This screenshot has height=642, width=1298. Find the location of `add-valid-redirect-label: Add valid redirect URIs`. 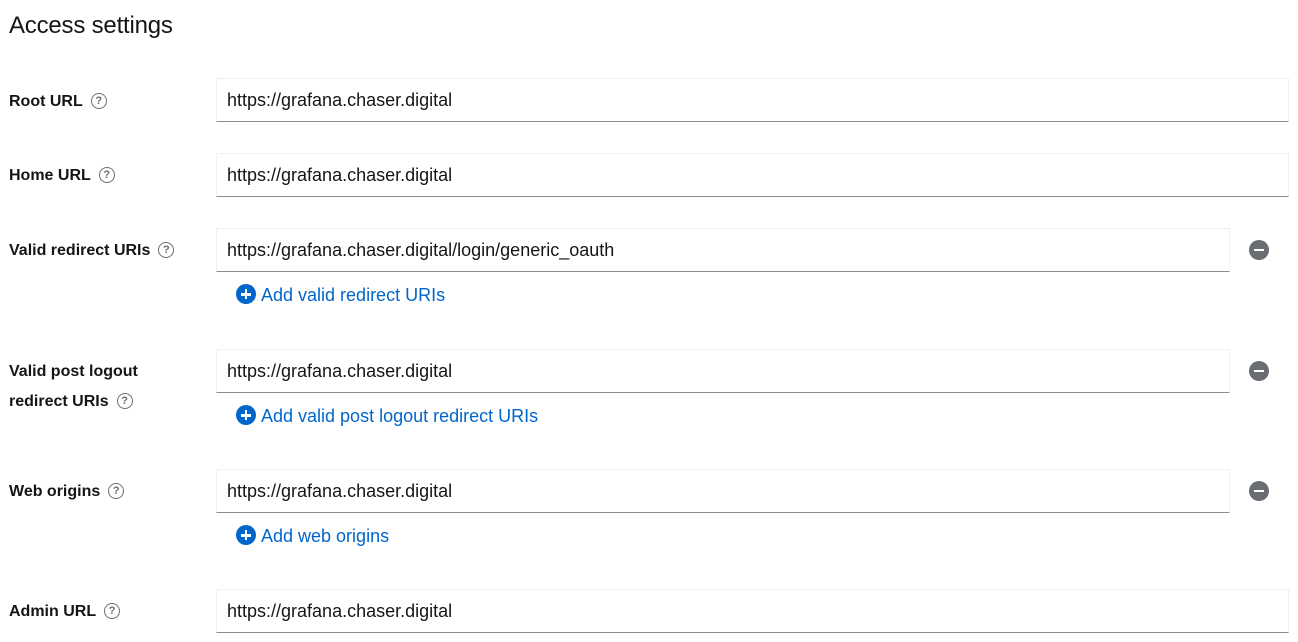

add-valid-redirect-label: Add valid redirect URIs is located at coordinates (353, 295).